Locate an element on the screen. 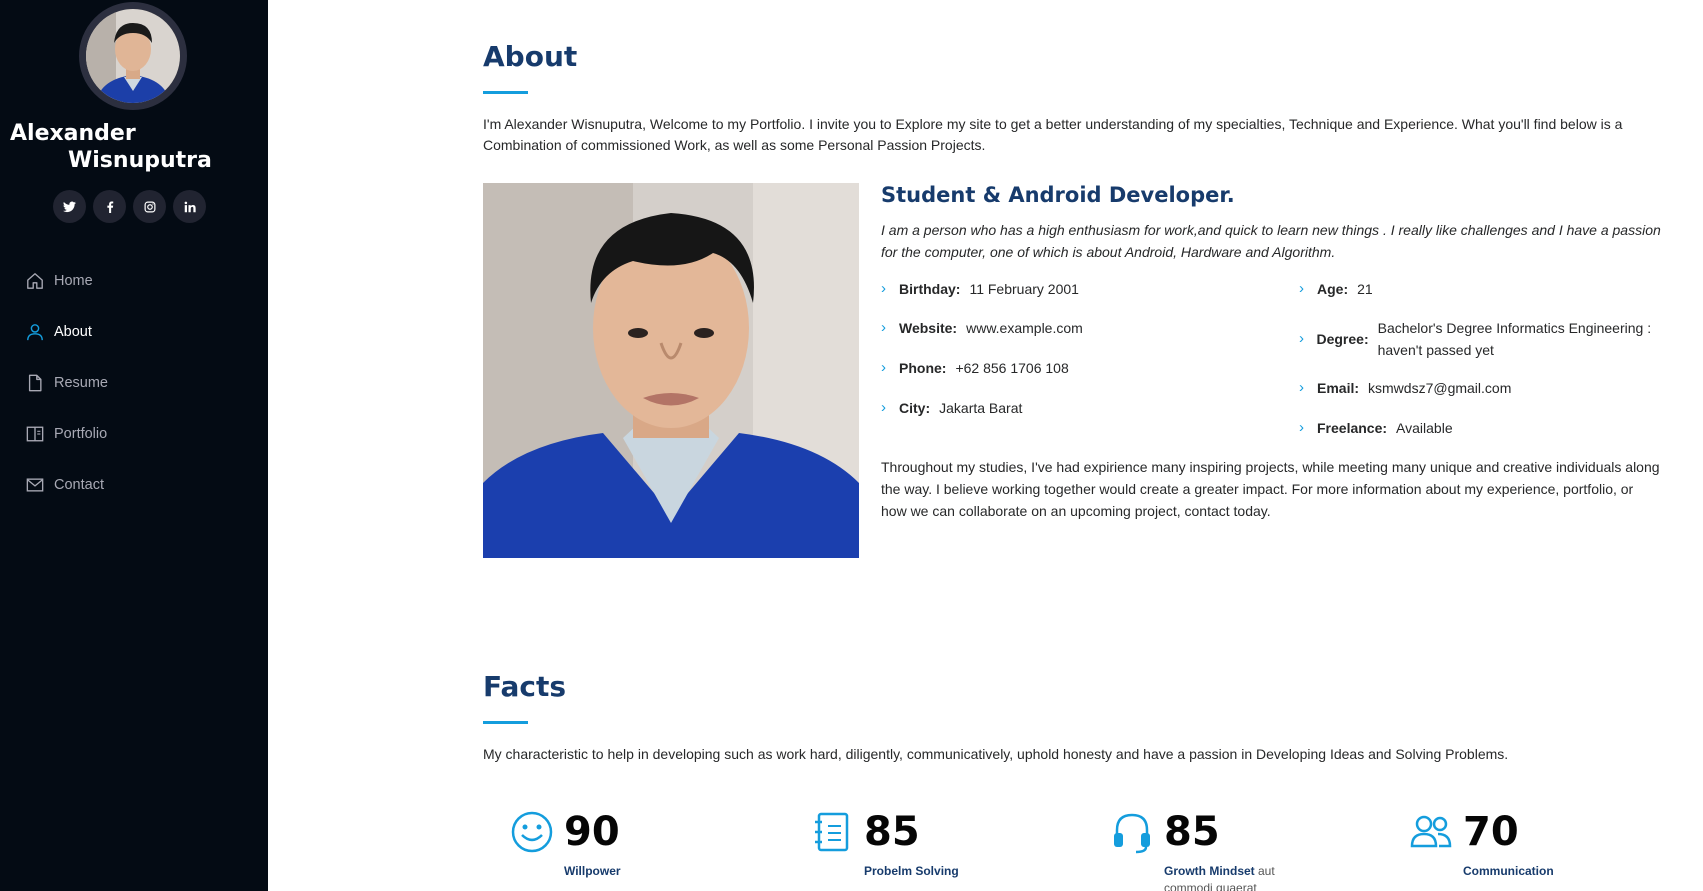  info-label: Degree: is located at coordinates (1342, 339).